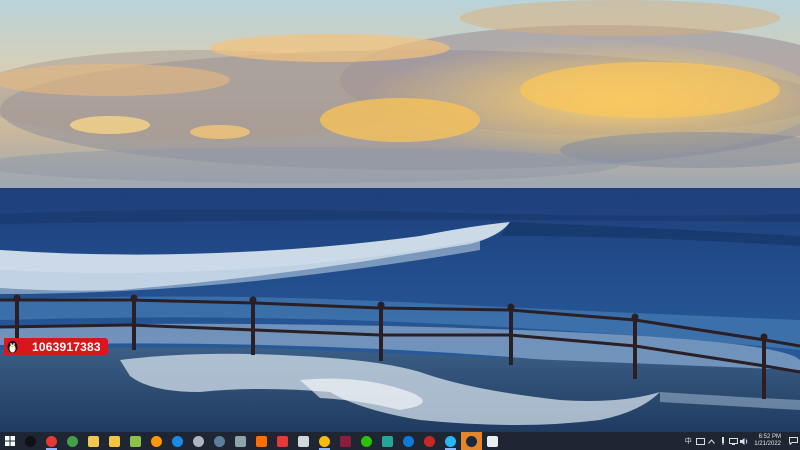 This screenshot has height=450, width=800. I want to click on steam-active-icon, so click(471, 441).